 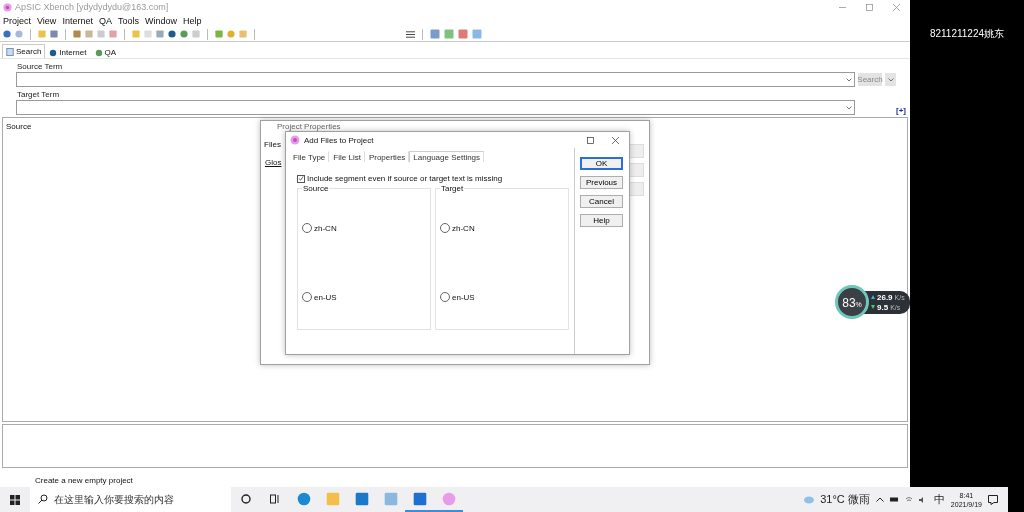 I want to click on window-title: ApSIC Xbench [ydydydydu@163.com], so click(x=92, y=7).